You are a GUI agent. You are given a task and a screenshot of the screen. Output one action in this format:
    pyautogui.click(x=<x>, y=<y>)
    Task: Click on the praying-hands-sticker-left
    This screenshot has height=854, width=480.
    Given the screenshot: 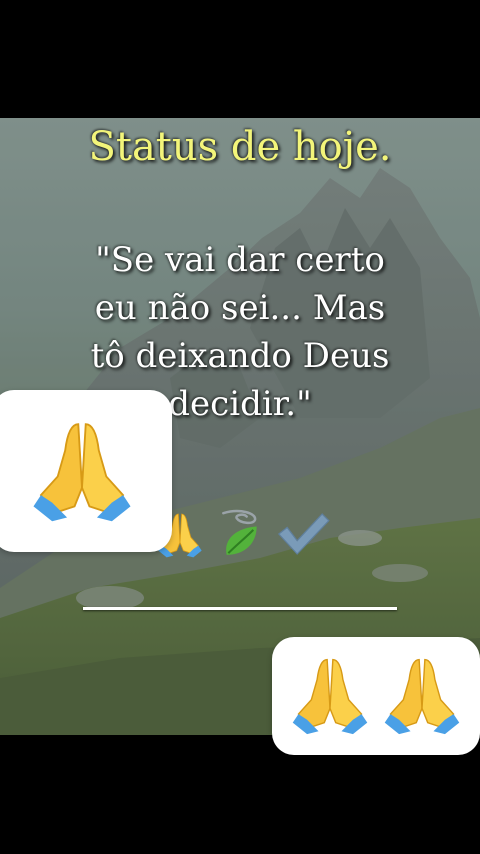 What is the action you would take?
    pyautogui.click(x=86, y=471)
    